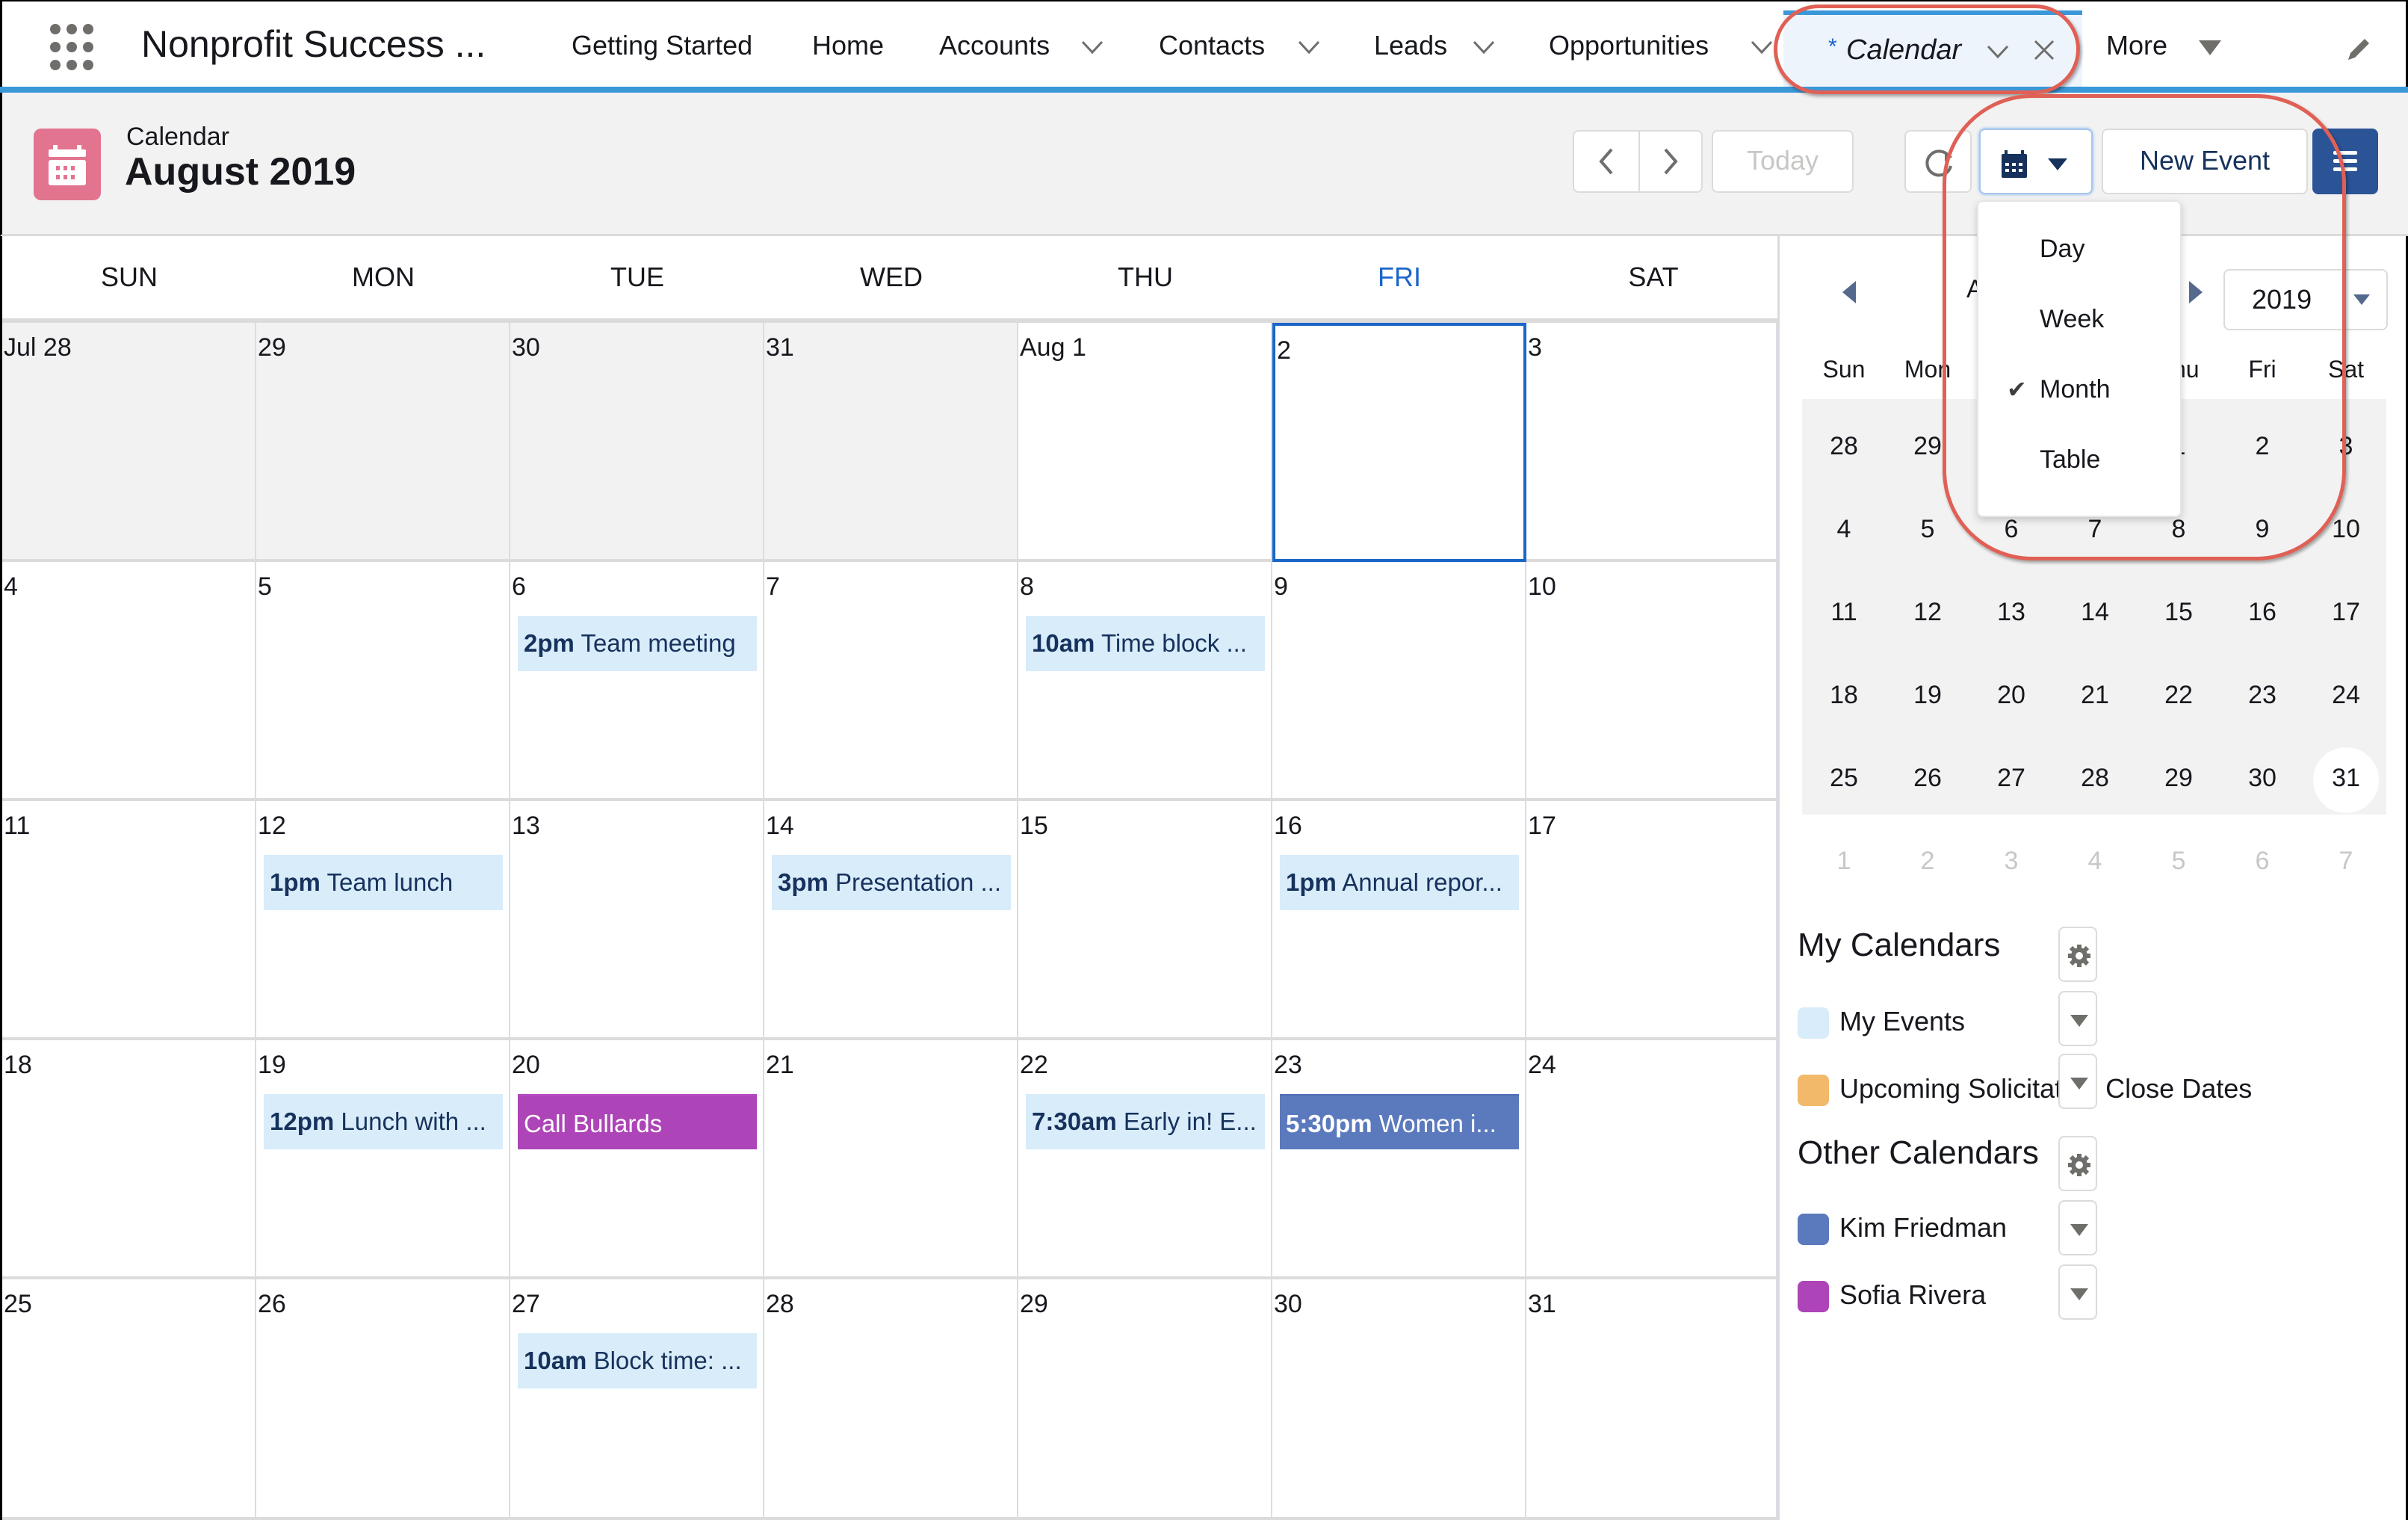 Image resolution: width=2408 pixels, height=1520 pixels. What do you see at coordinates (2262, 612) in the screenshot?
I see `mini-day: 16` at bounding box center [2262, 612].